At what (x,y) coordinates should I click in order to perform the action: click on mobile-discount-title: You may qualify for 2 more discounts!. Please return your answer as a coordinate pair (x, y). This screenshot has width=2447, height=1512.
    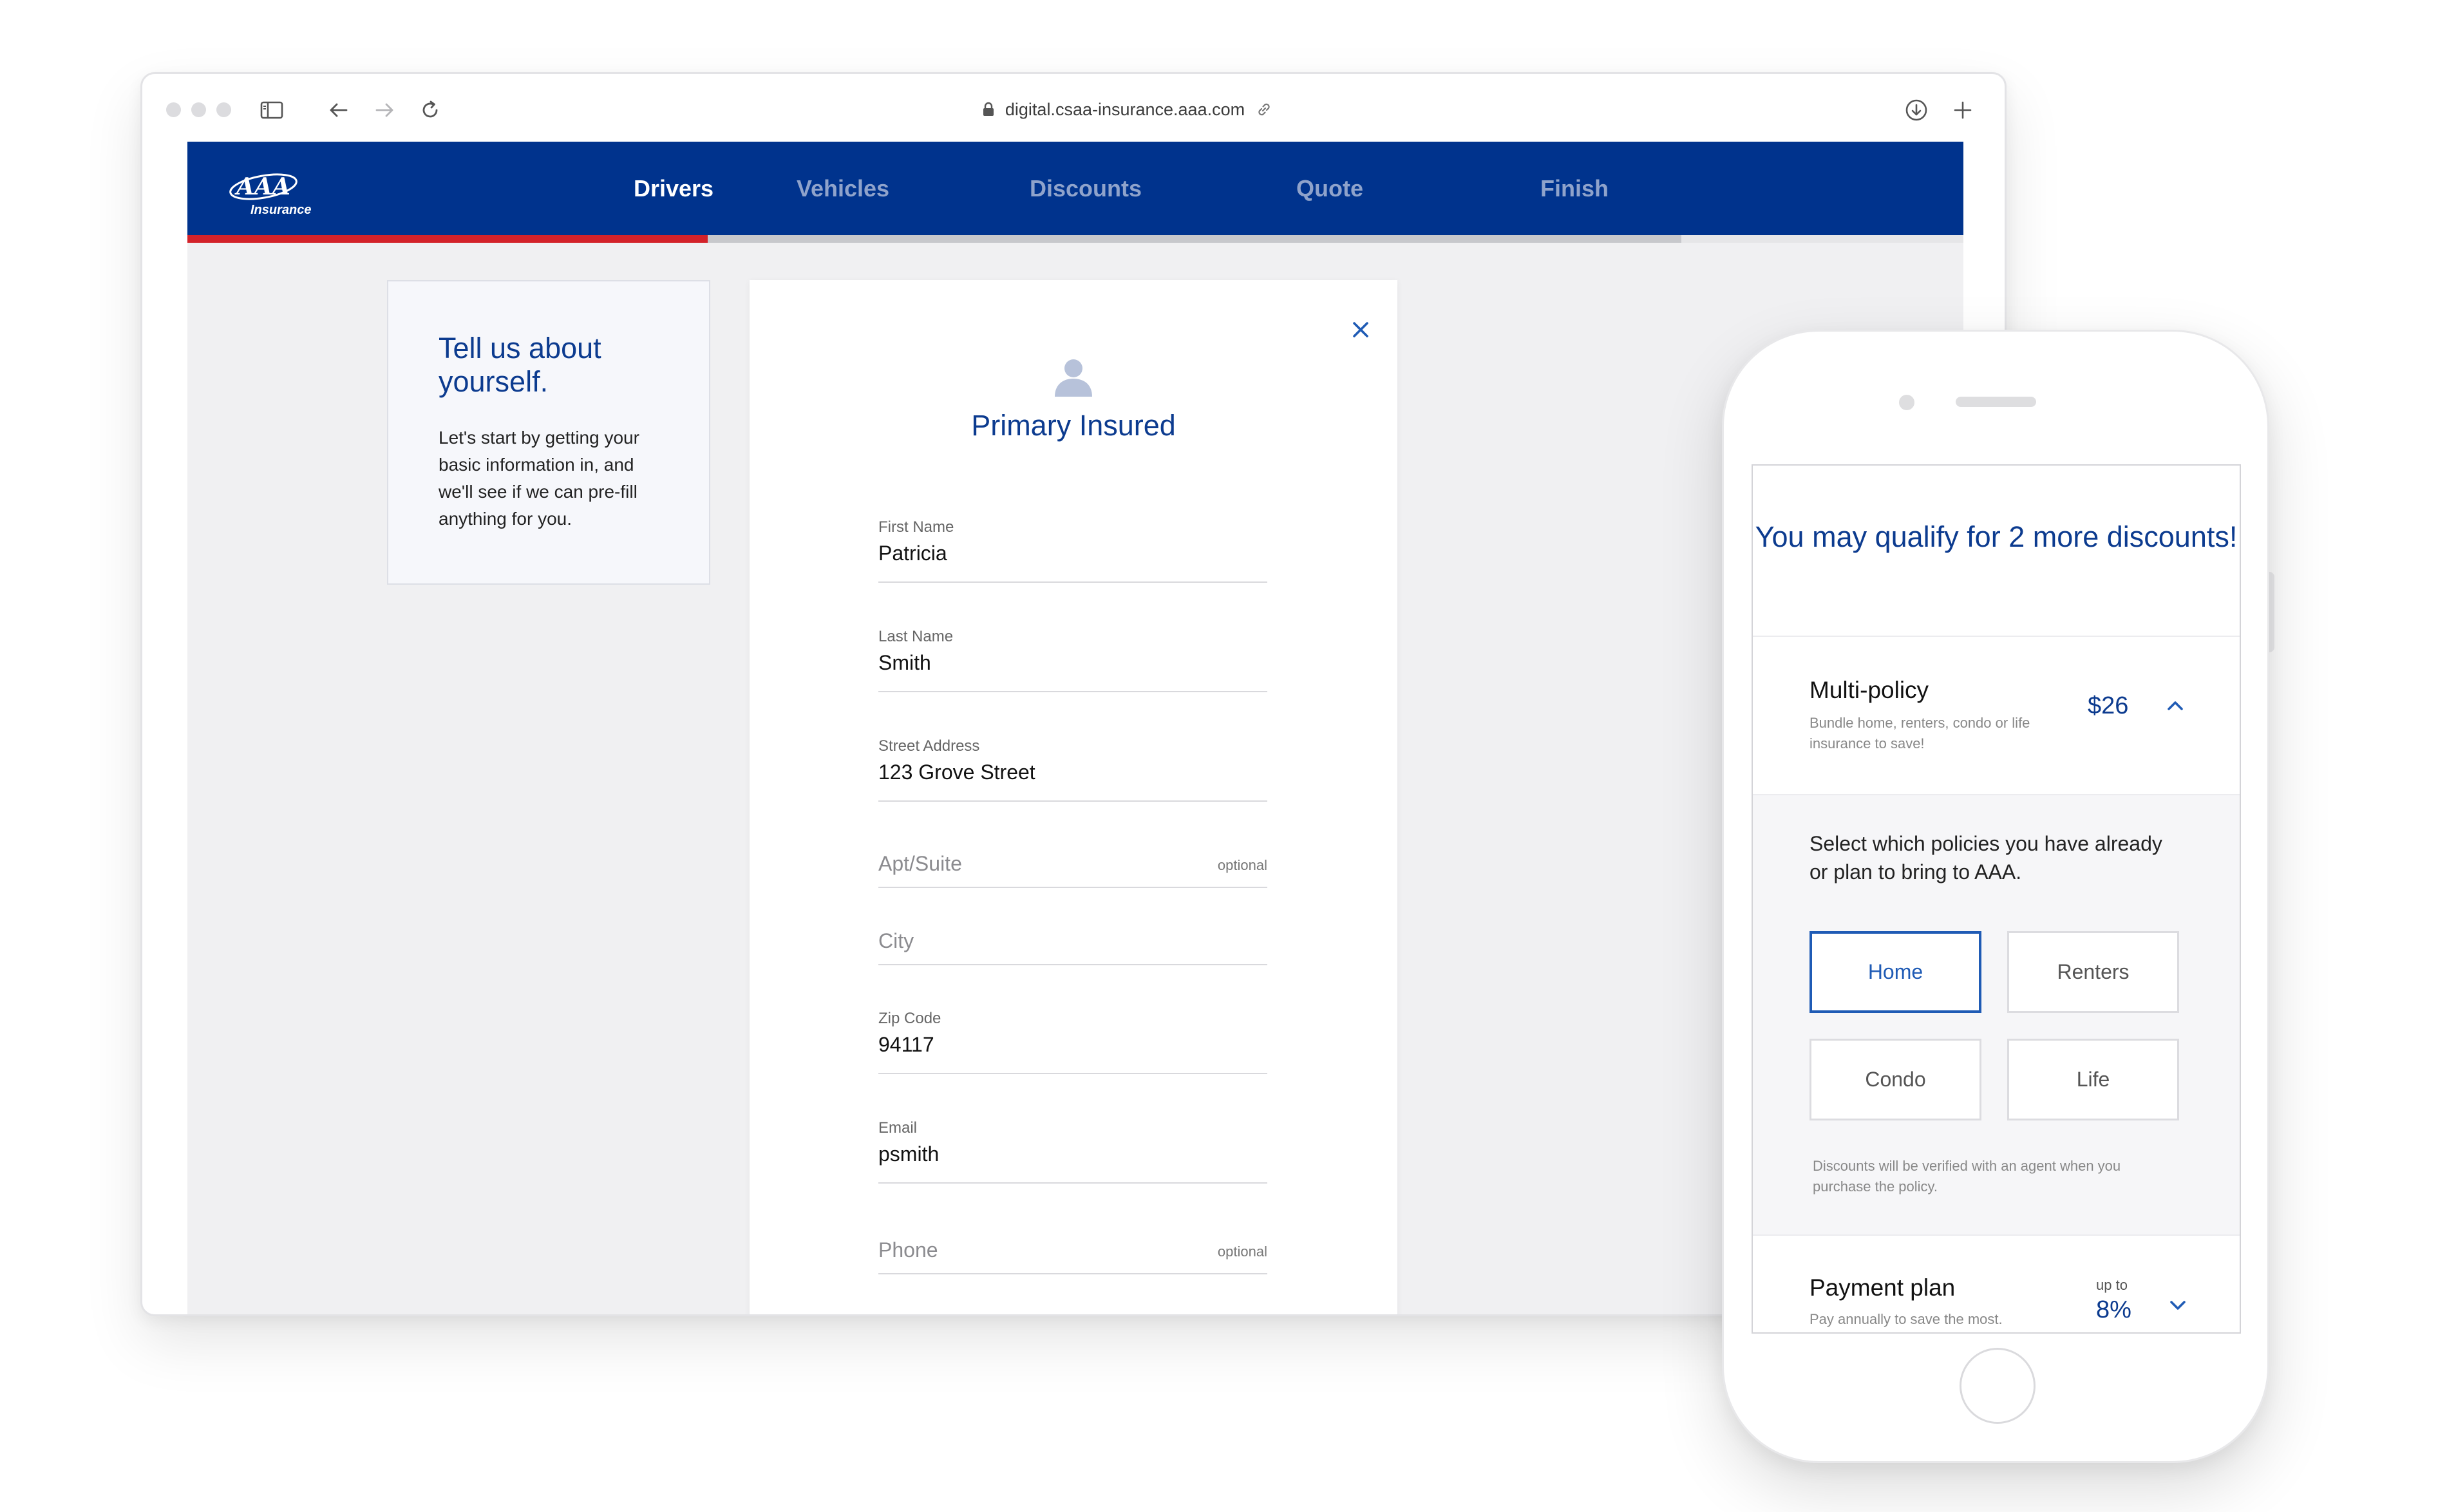
    Looking at the image, I should click on (1996, 536).